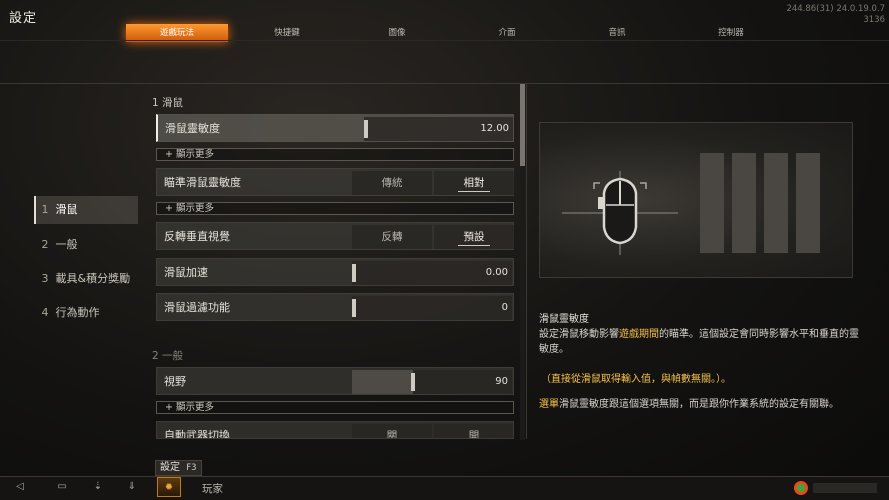 The width and height of the screenshot is (889, 500). I want to click on mouse-preview-image, so click(696, 200).